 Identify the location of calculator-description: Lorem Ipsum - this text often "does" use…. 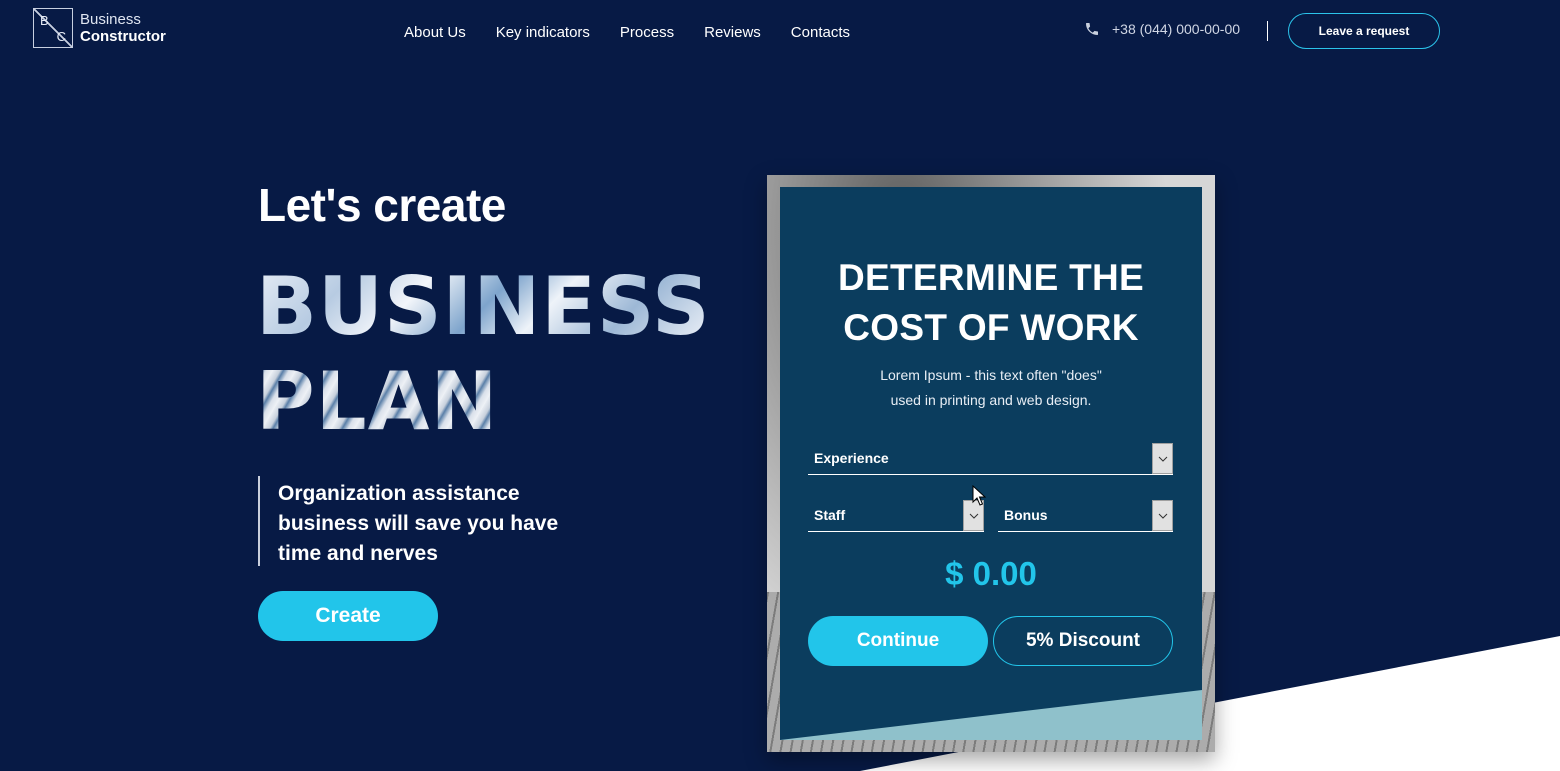
(991, 388).